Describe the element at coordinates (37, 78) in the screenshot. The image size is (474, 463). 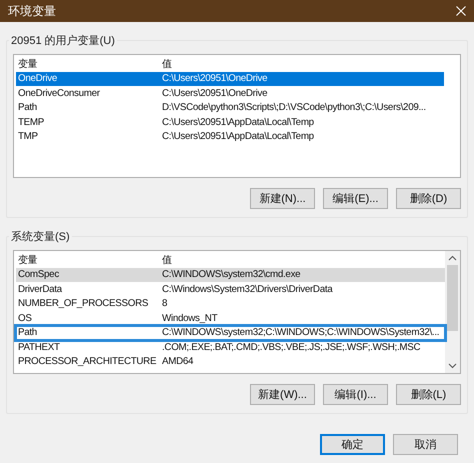
I see `variable-name: OneDrive` at that location.